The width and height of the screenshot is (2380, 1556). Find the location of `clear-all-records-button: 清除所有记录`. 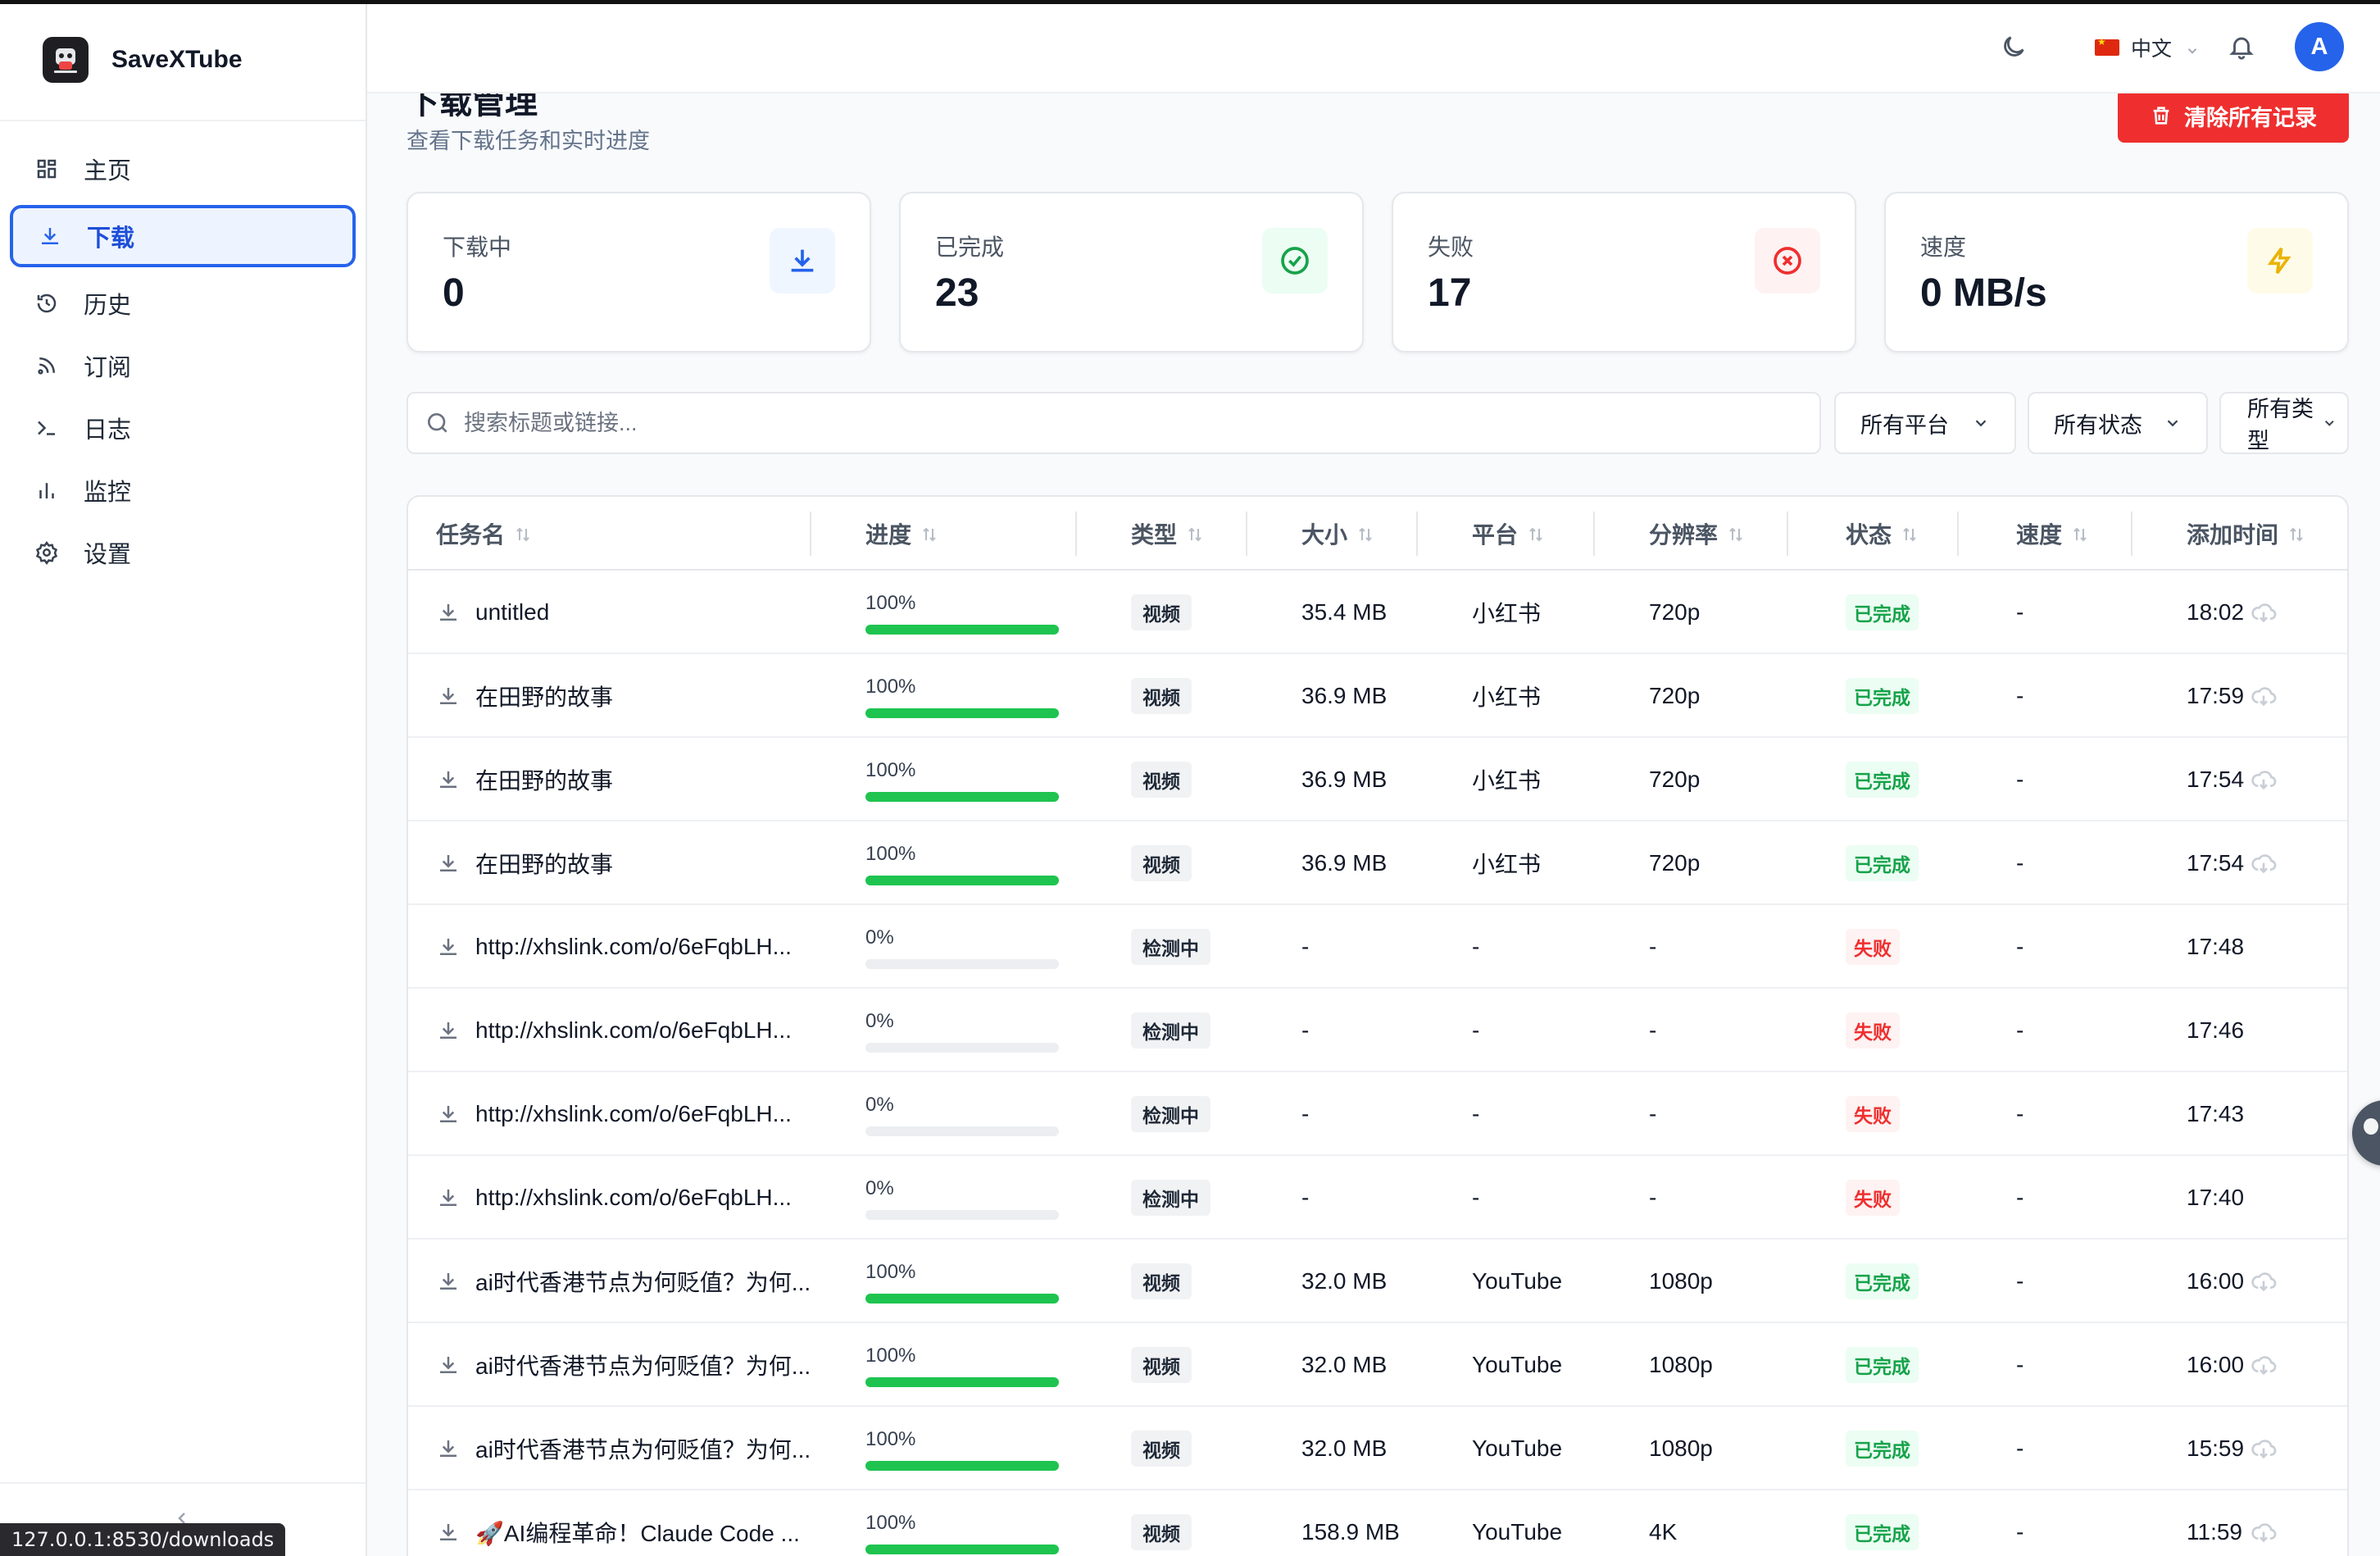

clear-all-records-button: 清除所有记录 is located at coordinates (2234, 116).